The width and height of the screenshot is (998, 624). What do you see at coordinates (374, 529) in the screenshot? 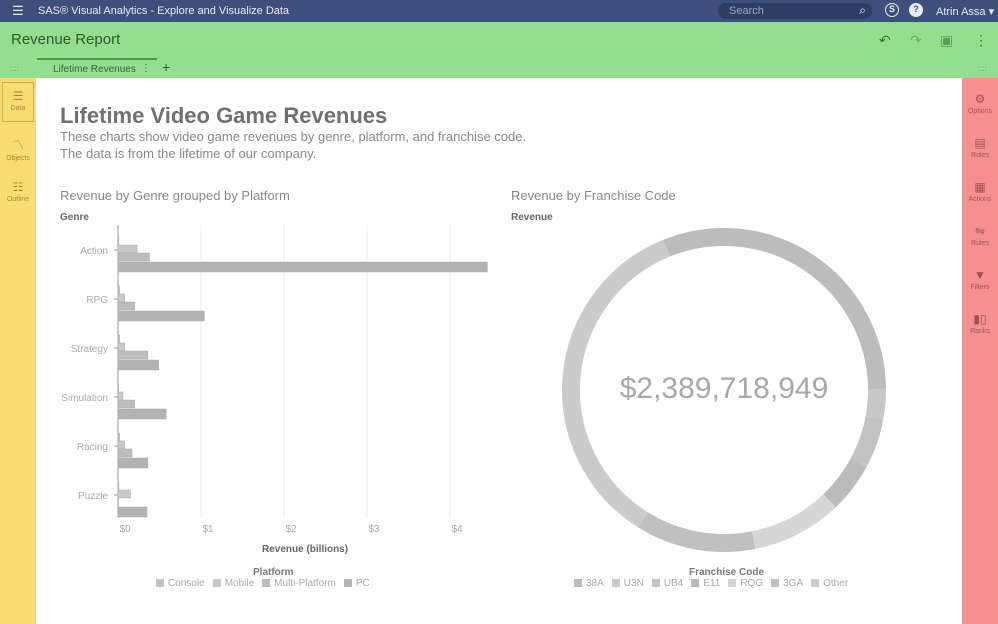
I see `x-tick-label: $3` at bounding box center [374, 529].